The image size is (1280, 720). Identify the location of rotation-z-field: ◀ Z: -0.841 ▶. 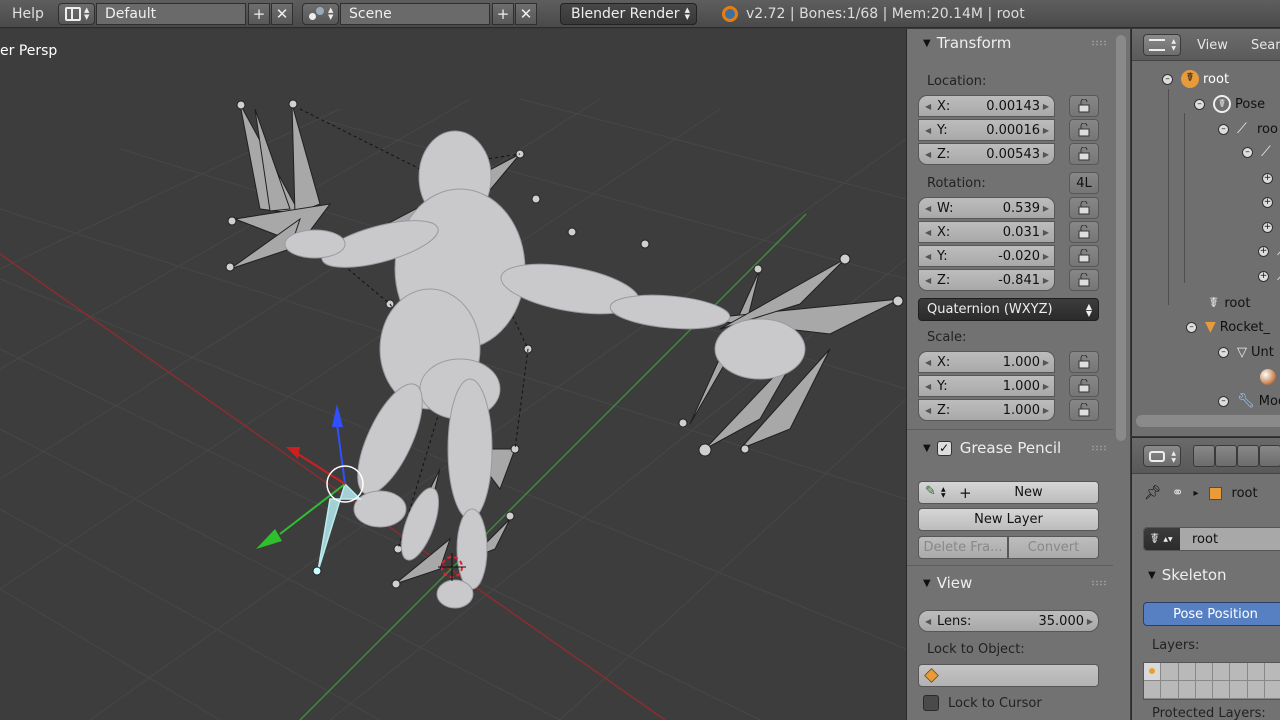
(986, 280).